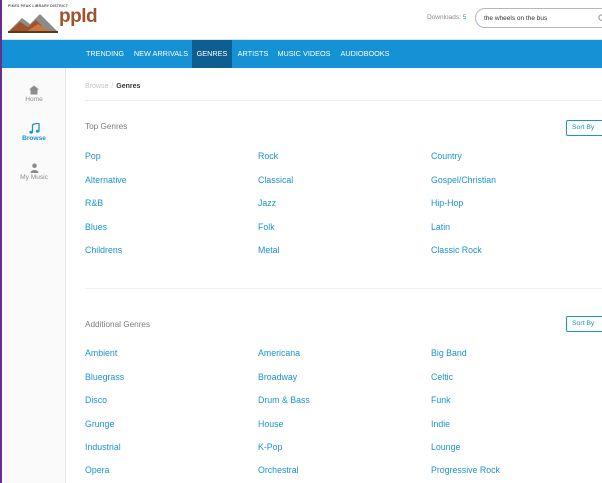 The height and width of the screenshot is (483, 602). What do you see at coordinates (268, 156) in the screenshot?
I see `genre-link: Rock` at bounding box center [268, 156].